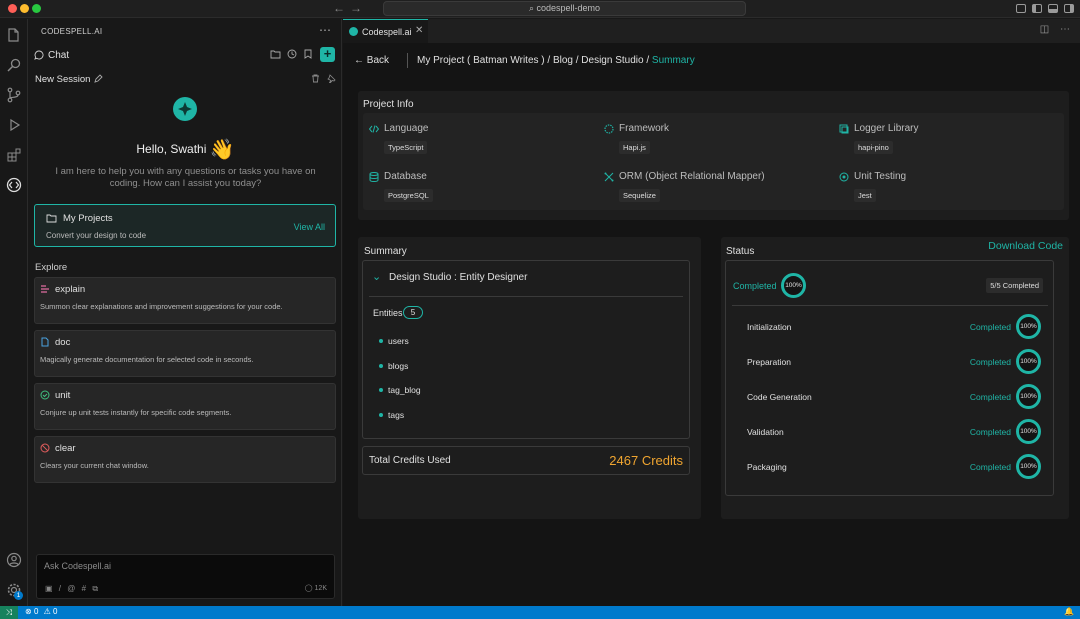  I want to click on remote-indicator-icon: ⤨, so click(9, 612).